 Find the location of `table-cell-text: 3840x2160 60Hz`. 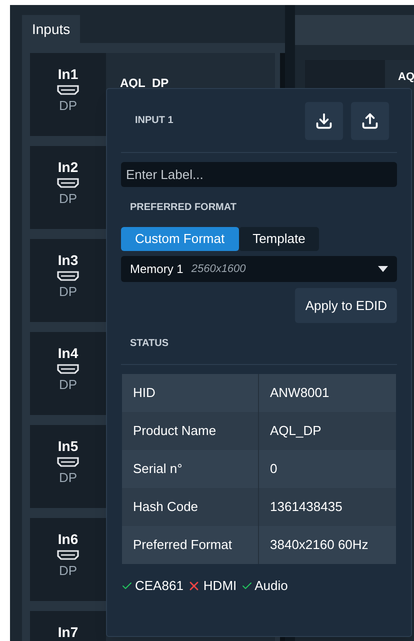

table-cell-text: 3840x2160 60Hz is located at coordinates (319, 545).